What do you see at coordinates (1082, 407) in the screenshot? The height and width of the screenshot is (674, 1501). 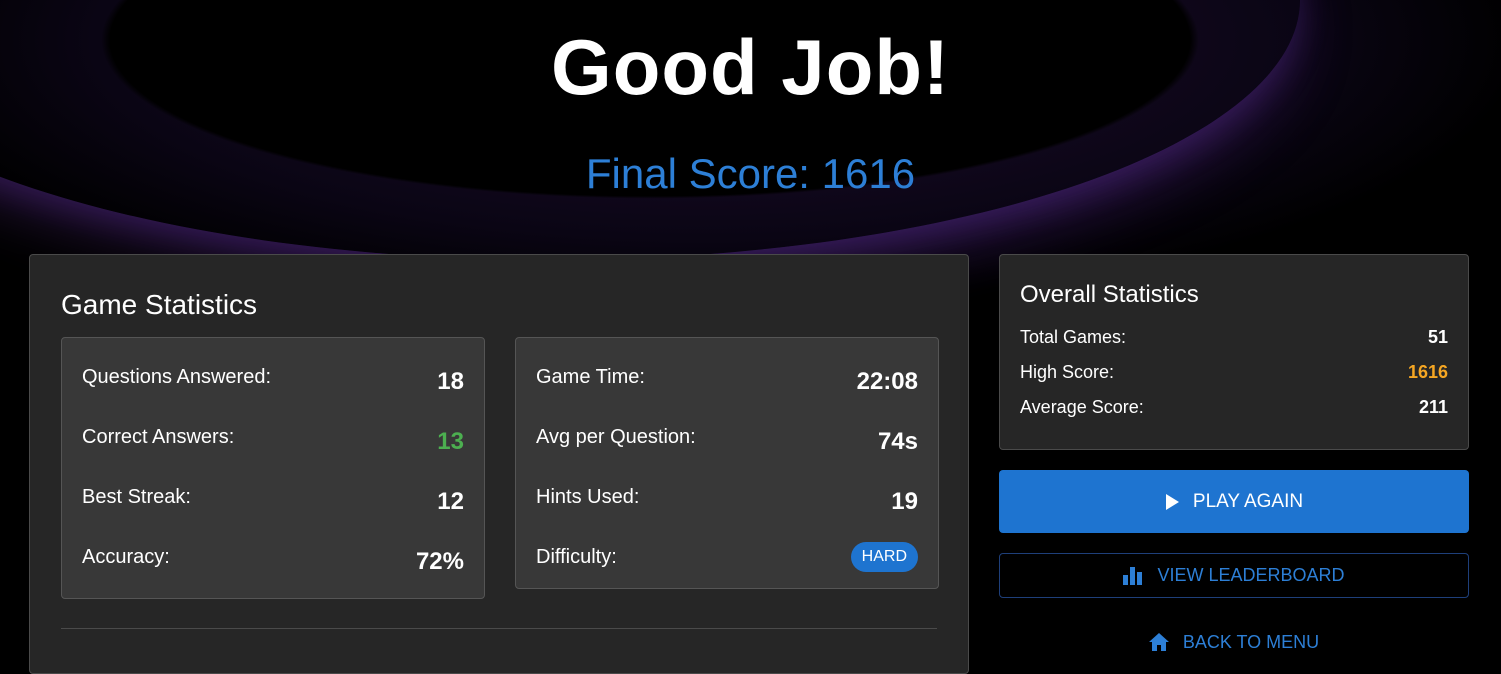 I see `overall-label: Average Score:` at bounding box center [1082, 407].